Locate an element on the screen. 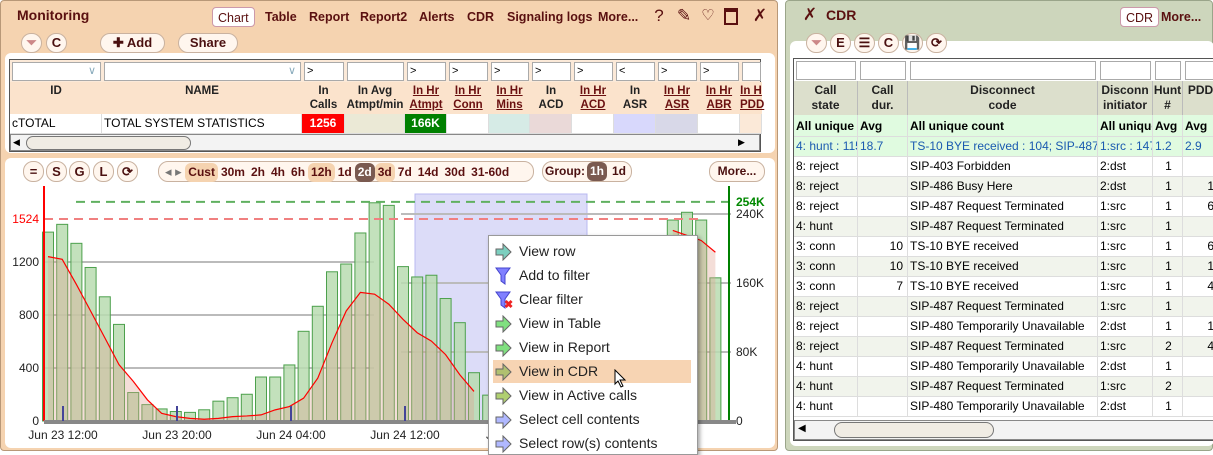 The height and width of the screenshot is (455, 1213). column-header: In Hr ASR is located at coordinates (677, 98).